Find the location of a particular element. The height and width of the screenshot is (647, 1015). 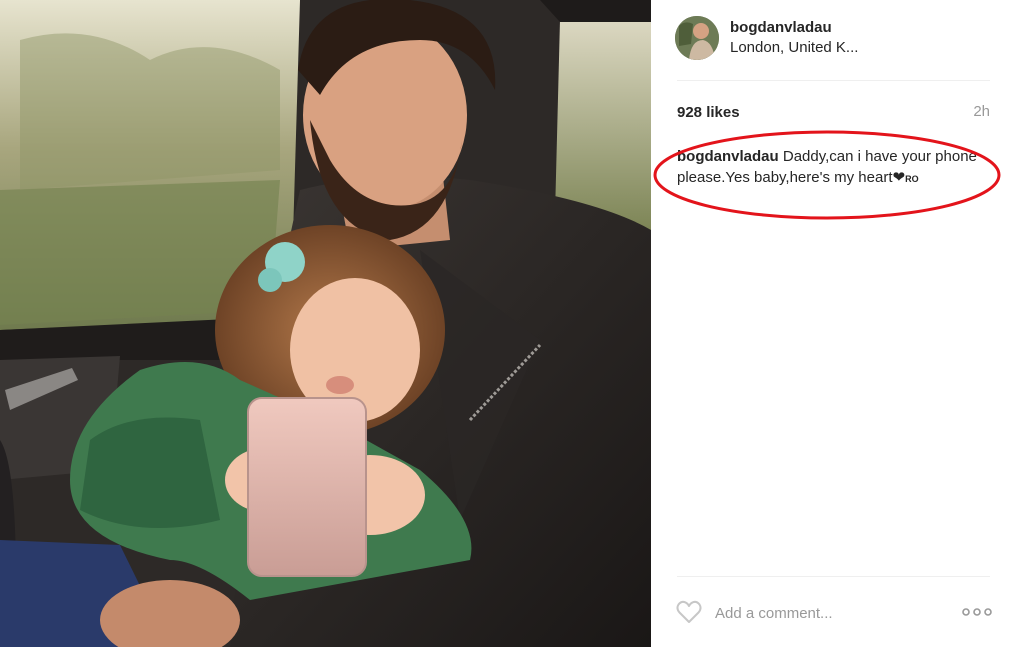

footer-divider is located at coordinates (833, 576).